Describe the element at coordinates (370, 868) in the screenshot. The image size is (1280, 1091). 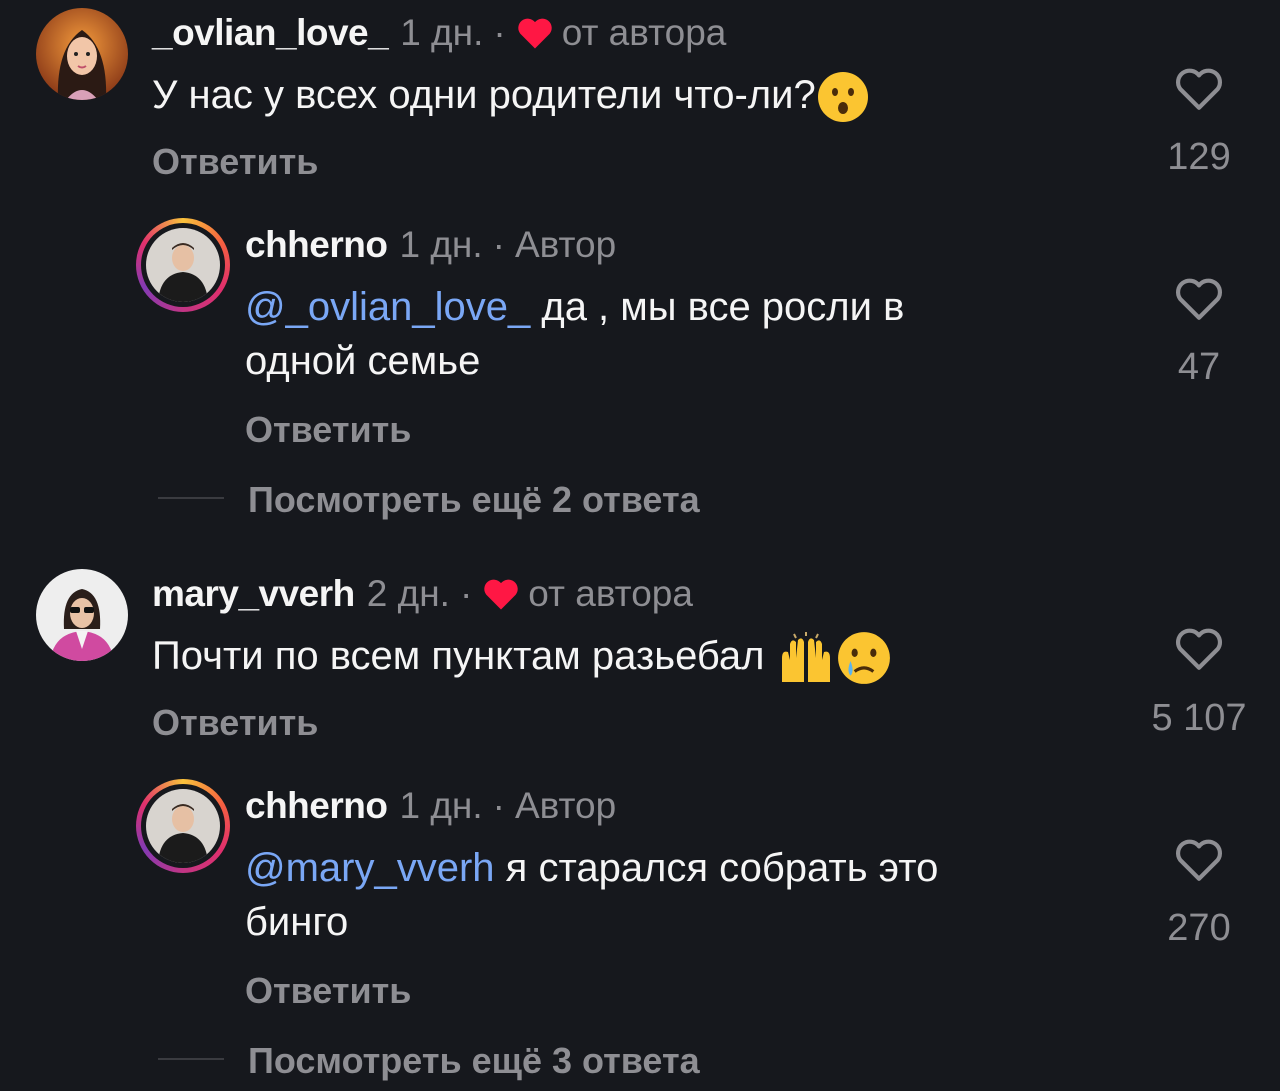
I see `mention-link: @mary_vverh` at that location.